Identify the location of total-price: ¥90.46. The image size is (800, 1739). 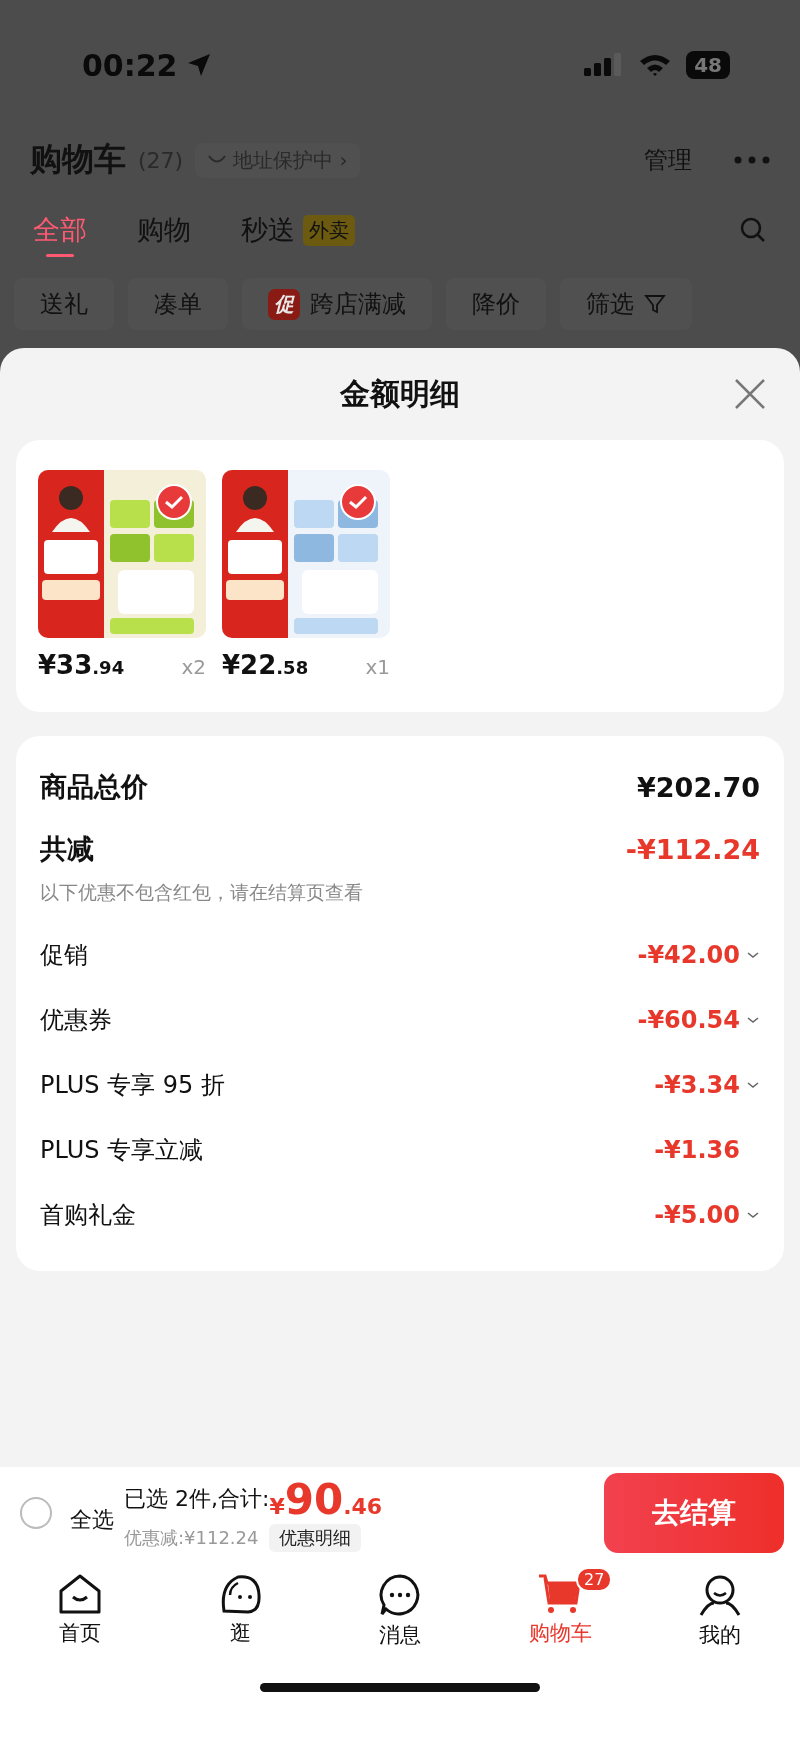
(326, 1499).